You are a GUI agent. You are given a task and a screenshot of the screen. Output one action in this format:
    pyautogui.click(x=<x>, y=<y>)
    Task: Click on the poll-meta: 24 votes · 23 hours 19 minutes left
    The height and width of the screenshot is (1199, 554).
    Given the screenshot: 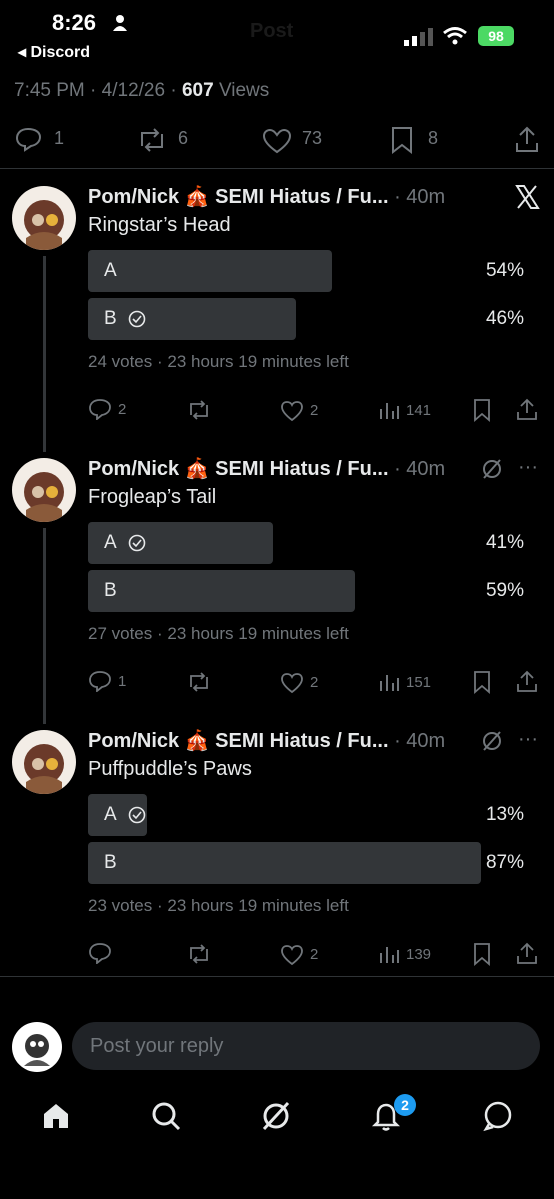 What is the action you would take?
    pyautogui.click(x=218, y=361)
    